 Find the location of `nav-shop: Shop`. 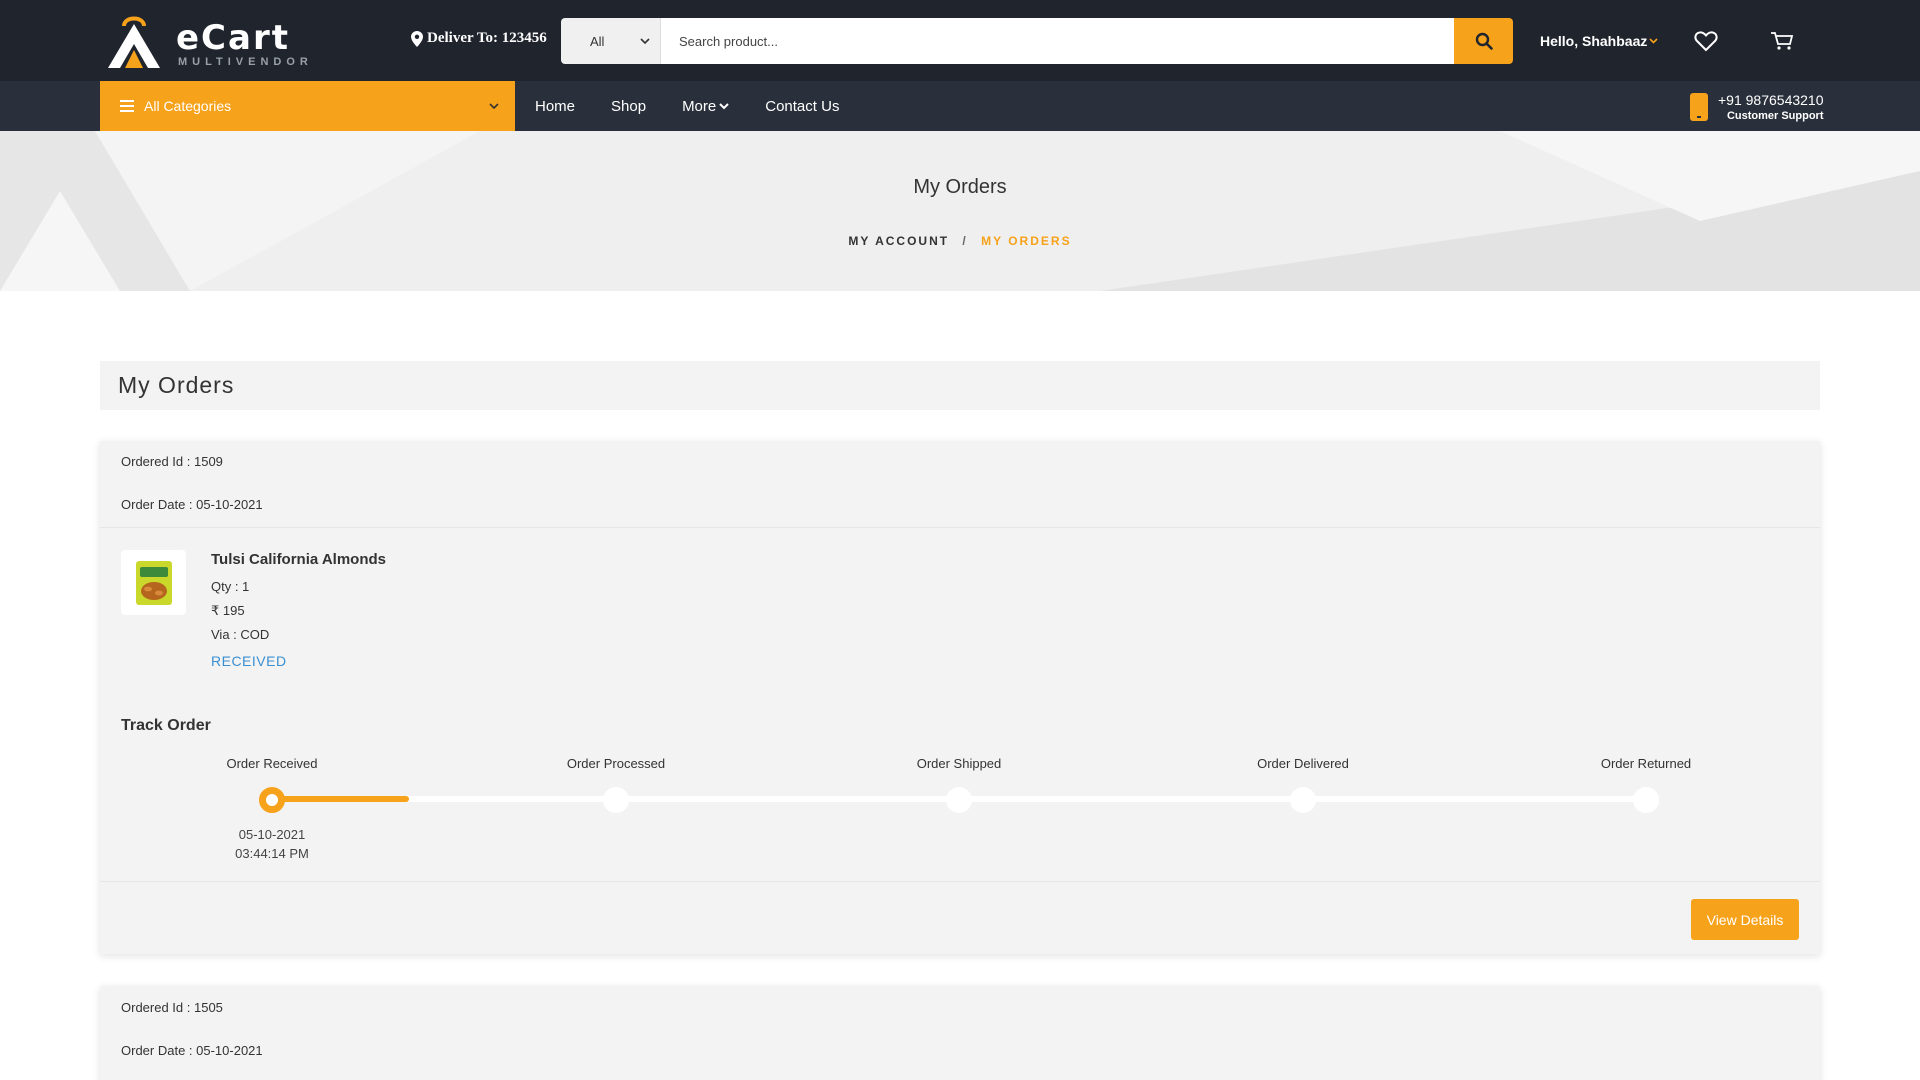

nav-shop: Shop is located at coordinates (628, 106).